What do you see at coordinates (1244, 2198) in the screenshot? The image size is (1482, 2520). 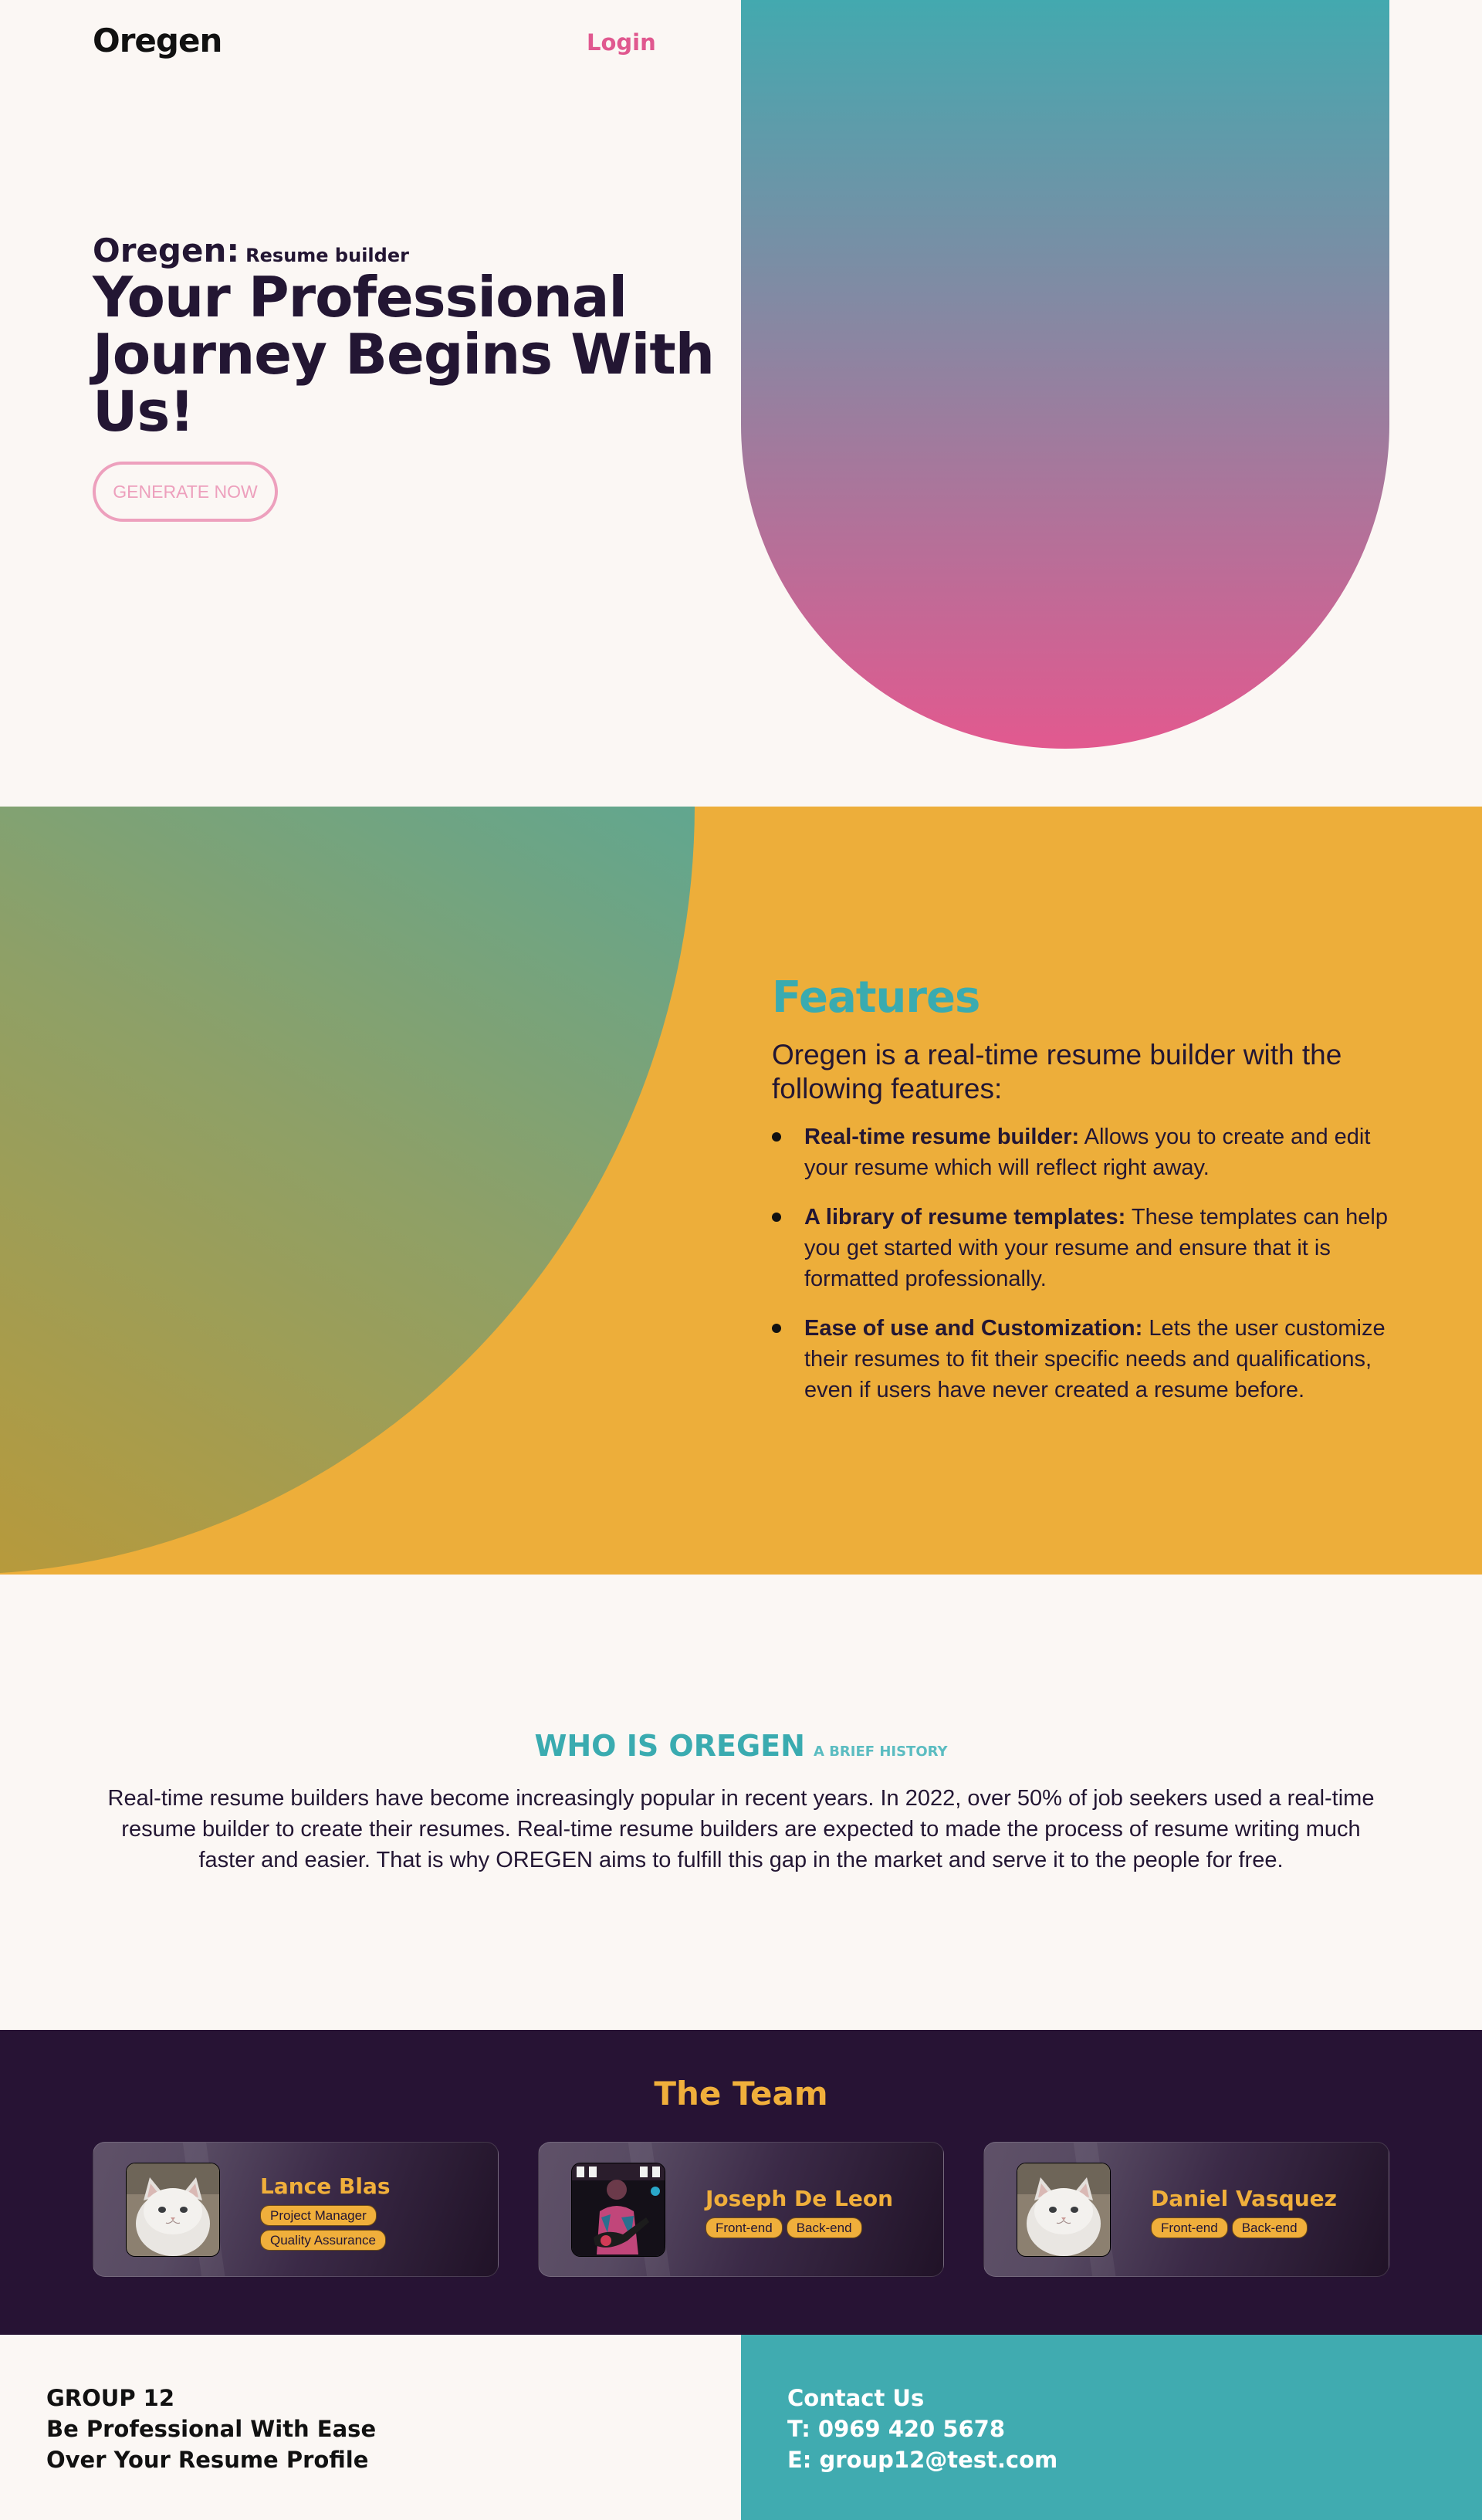 I see `member-name: Daniel Vasquez` at bounding box center [1244, 2198].